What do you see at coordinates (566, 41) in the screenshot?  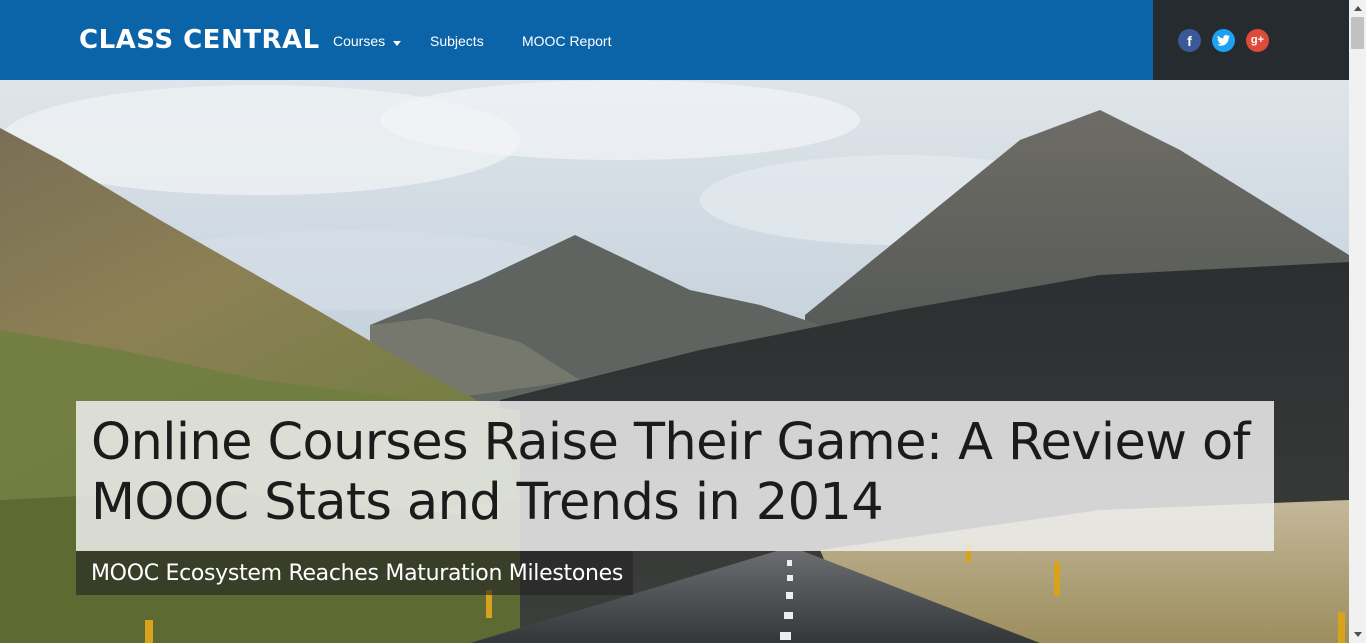 I see `nav-mooc-report: MOOC Report` at bounding box center [566, 41].